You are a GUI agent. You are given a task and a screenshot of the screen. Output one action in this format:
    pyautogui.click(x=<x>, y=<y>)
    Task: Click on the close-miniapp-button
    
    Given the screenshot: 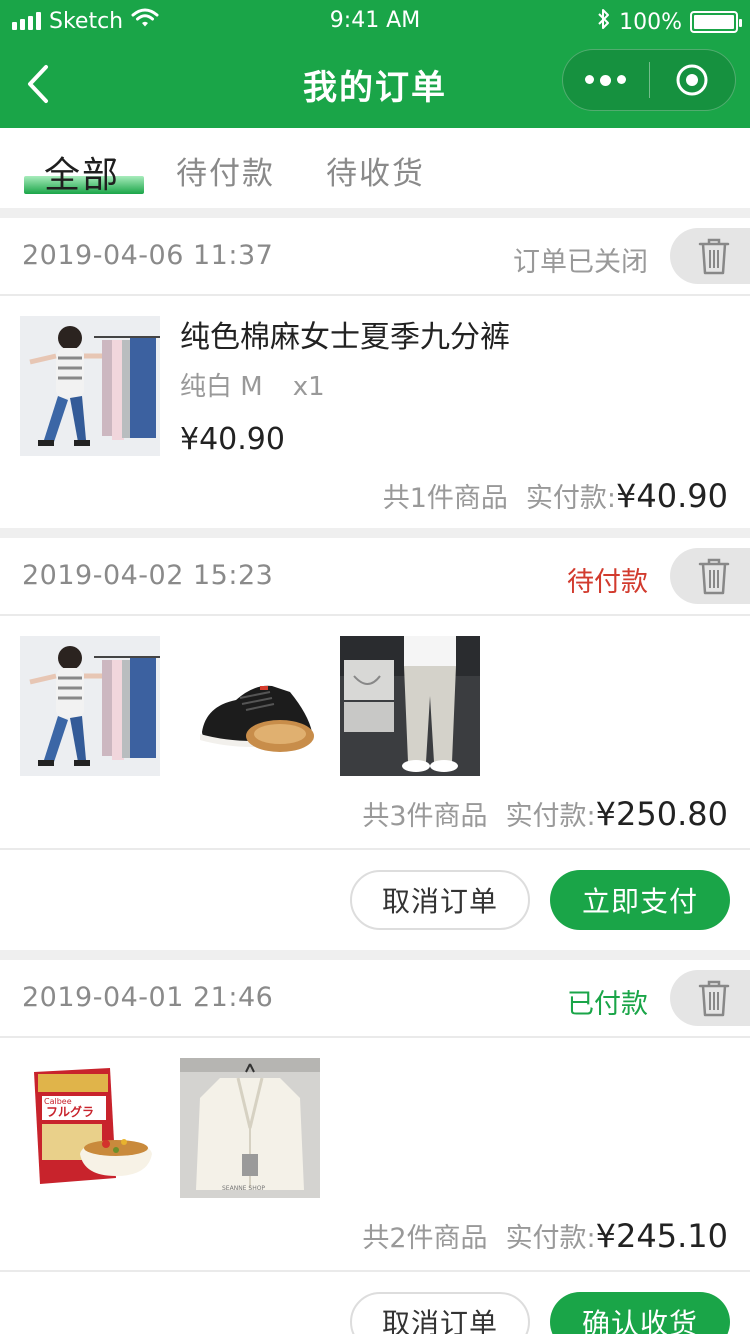 What is the action you would take?
    pyautogui.click(x=693, y=80)
    